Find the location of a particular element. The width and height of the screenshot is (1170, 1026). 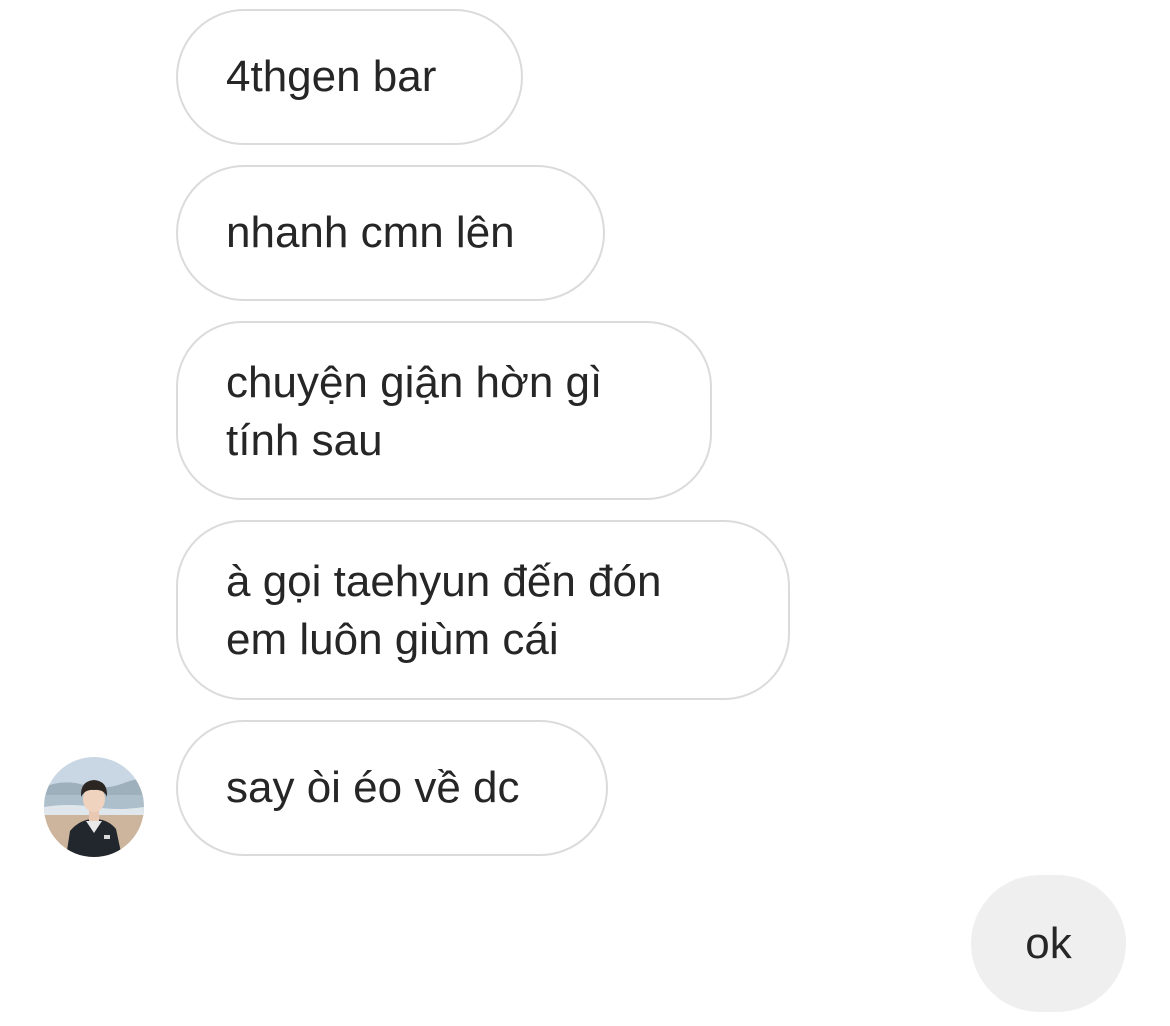

outgoing-message-bubble: ok is located at coordinates (1048, 943).